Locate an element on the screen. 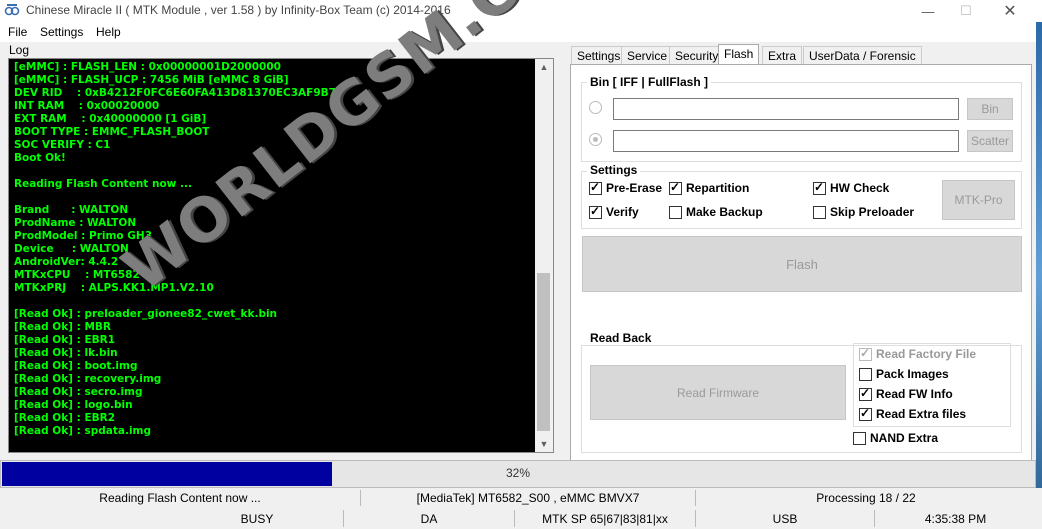 The image size is (1042, 529). status-connection: USB is located at coordinates (785, 519).